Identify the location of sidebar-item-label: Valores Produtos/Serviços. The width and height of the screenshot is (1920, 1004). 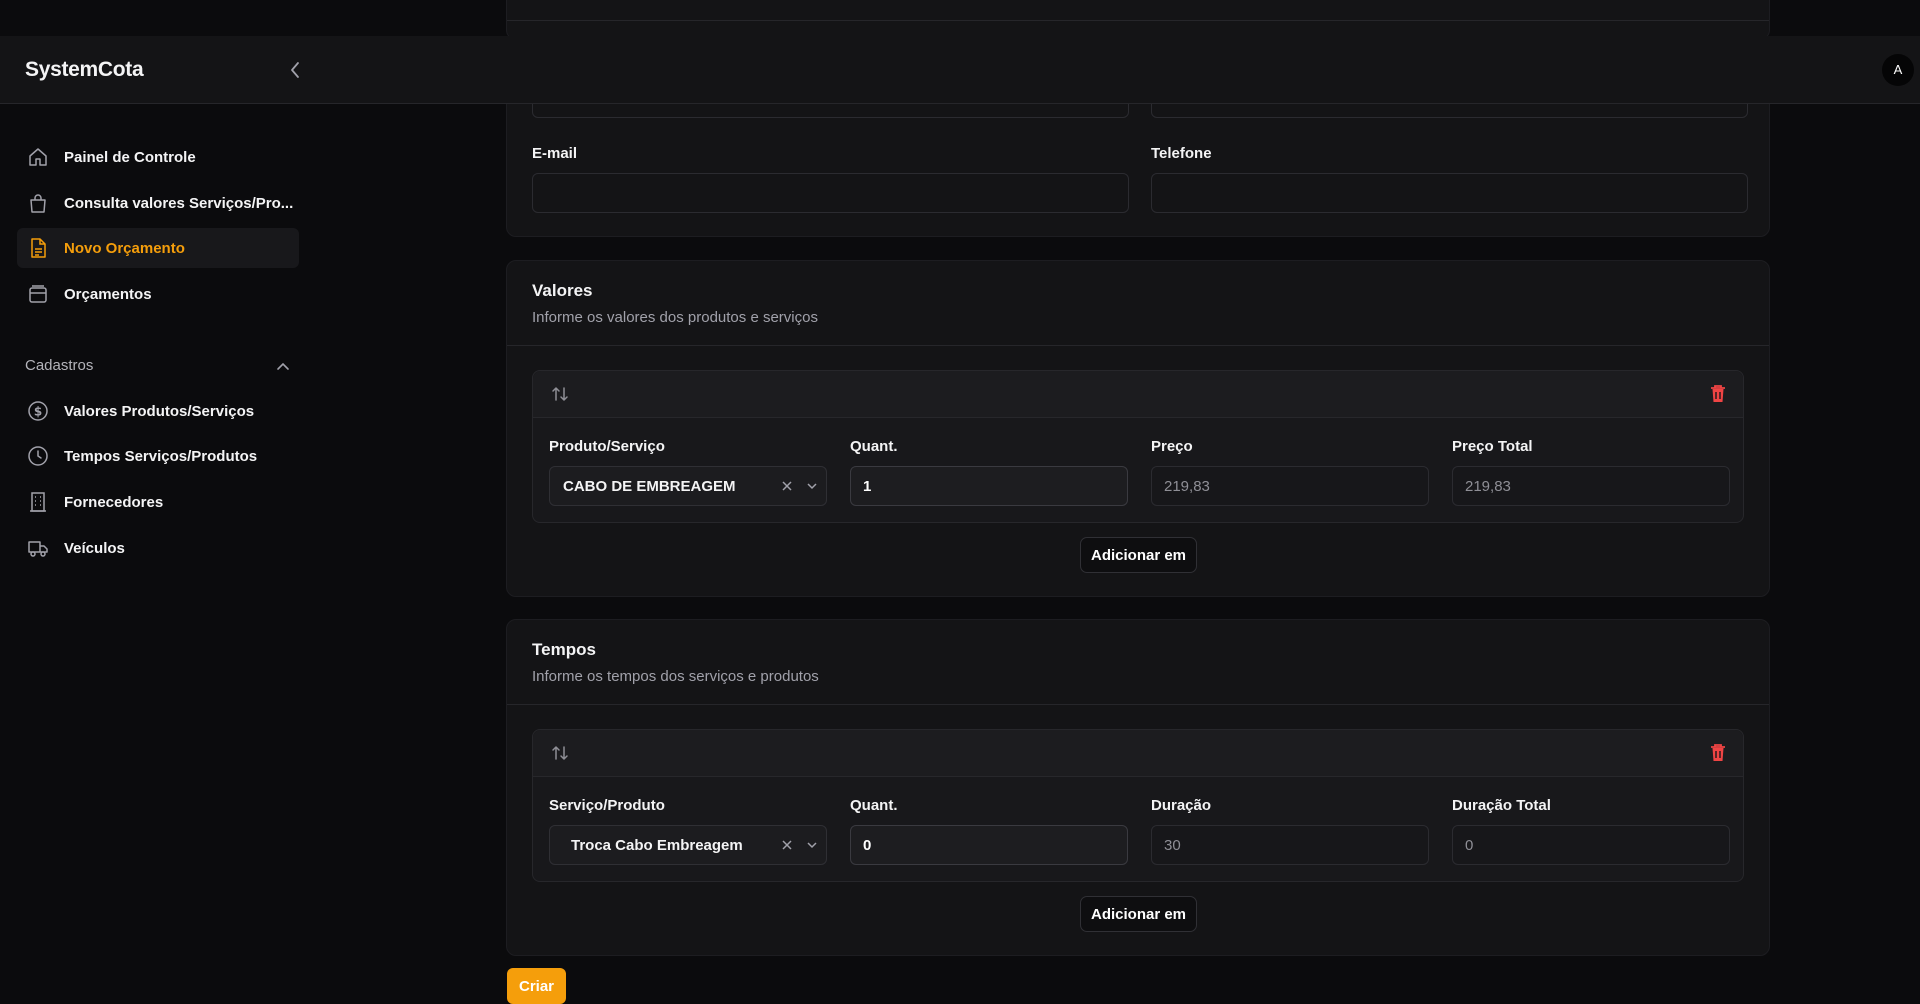
(159, 411).